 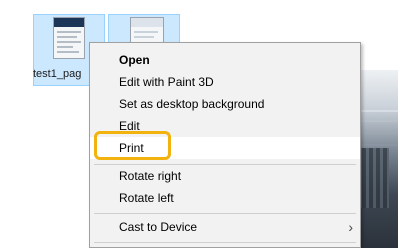 What do you see at coordinates (158, 227) in the screenshot?
I see `menu-item-label: Cast to Device` at bounding box center [158, 227].